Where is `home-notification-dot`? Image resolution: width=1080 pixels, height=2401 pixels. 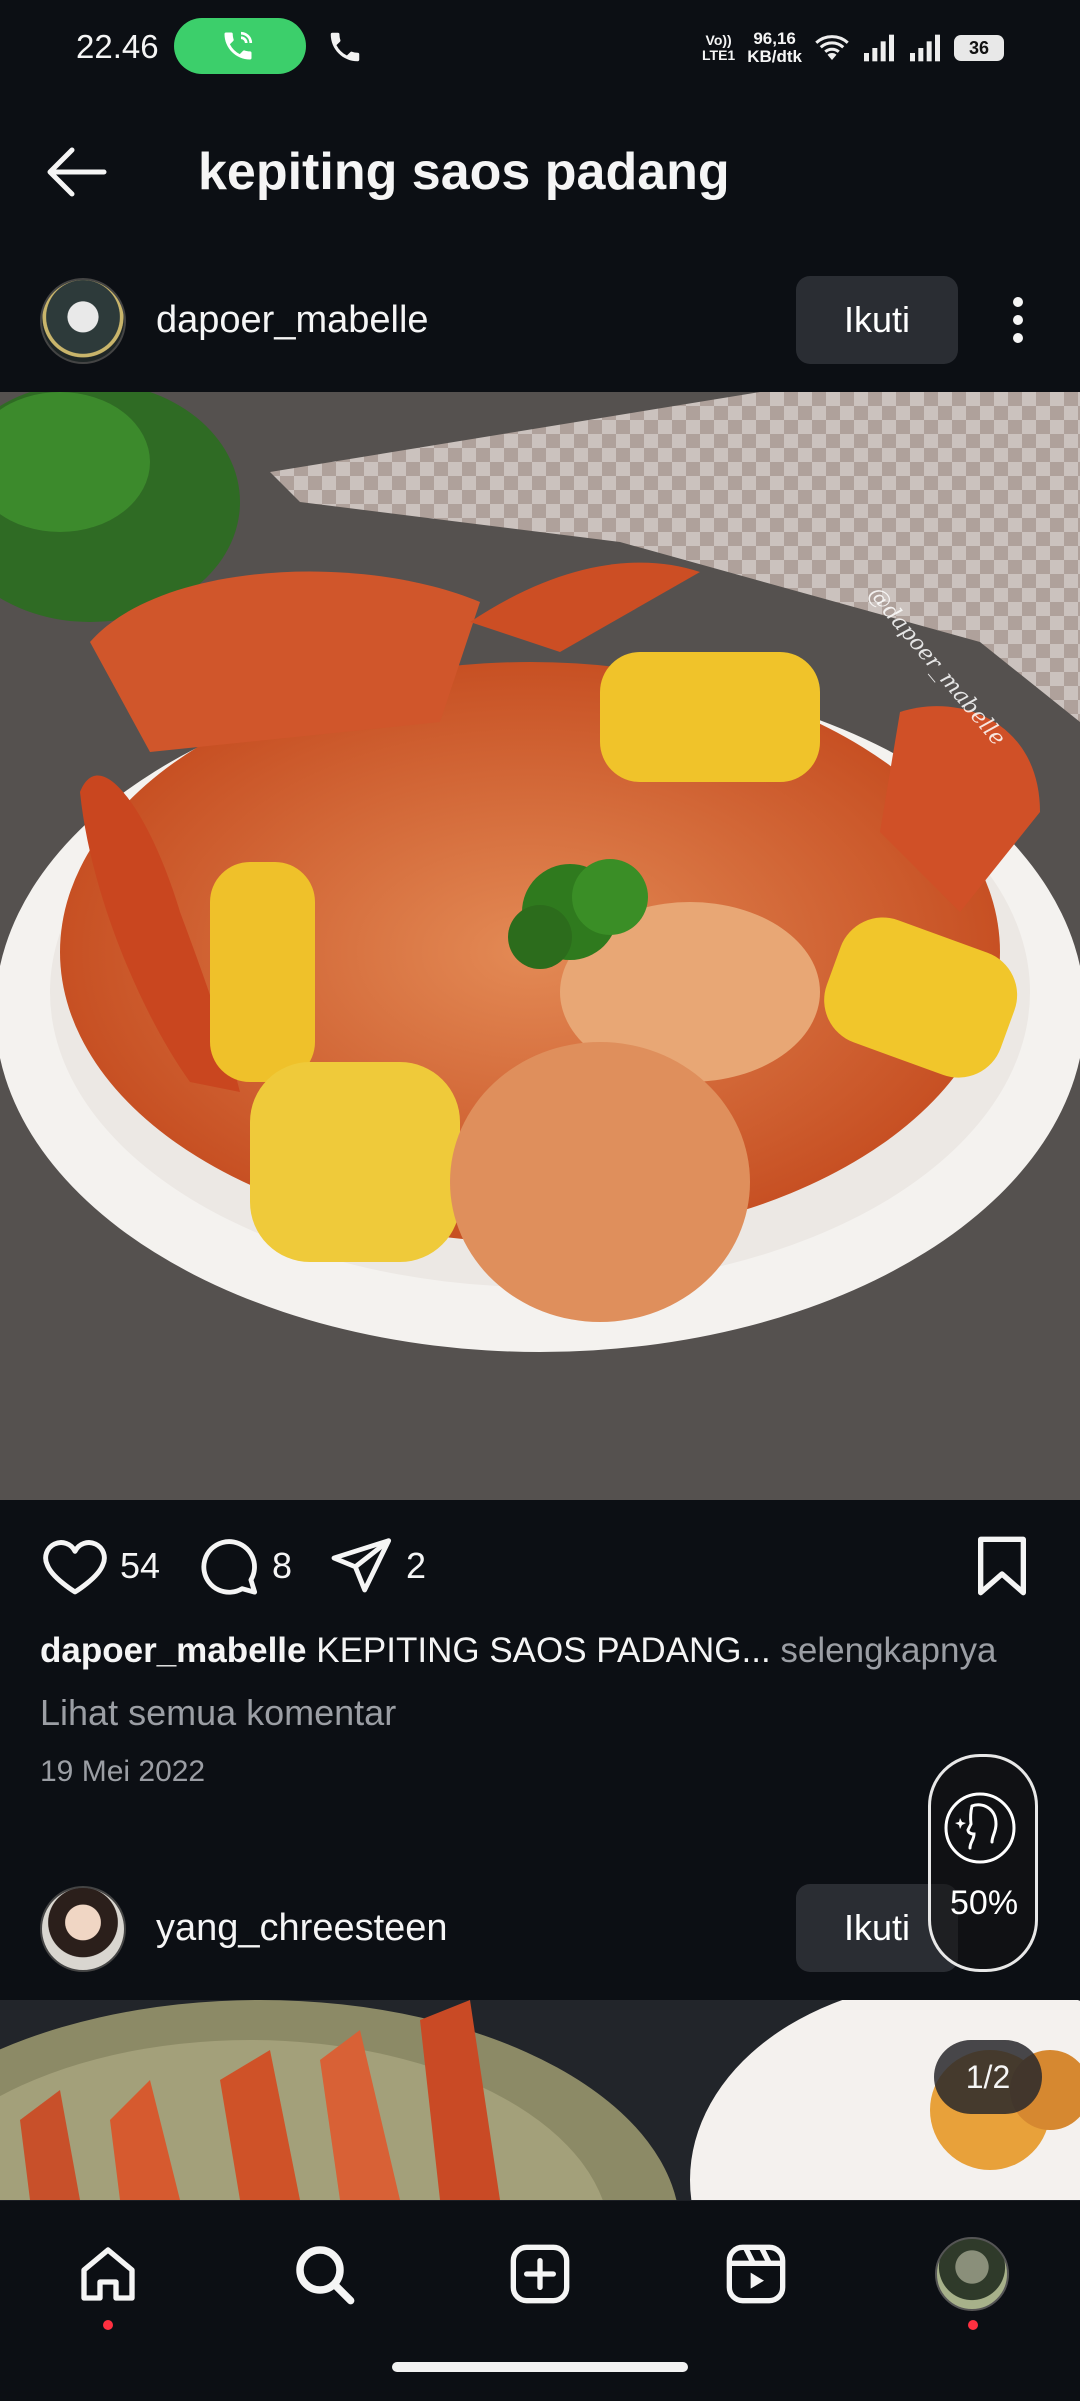 home-notification-dot is located at coordinates (108, 2325).